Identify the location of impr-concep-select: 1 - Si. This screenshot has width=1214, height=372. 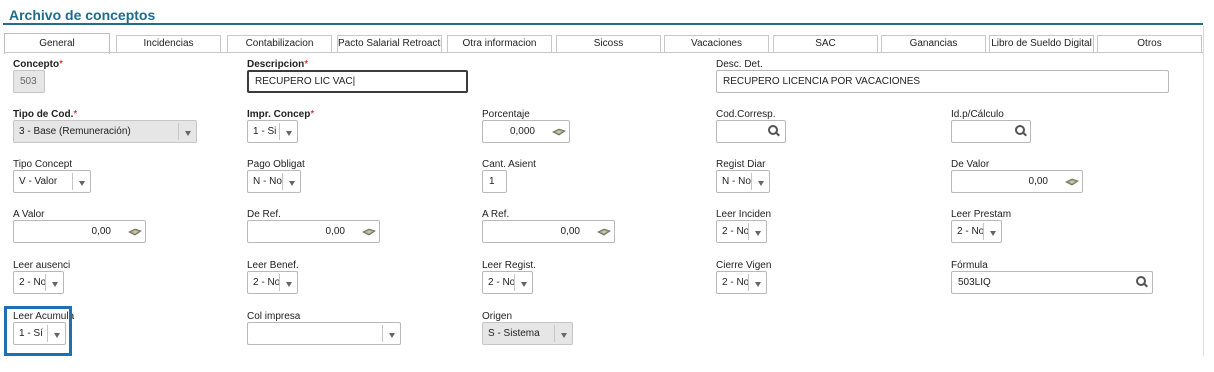
(272, 131).